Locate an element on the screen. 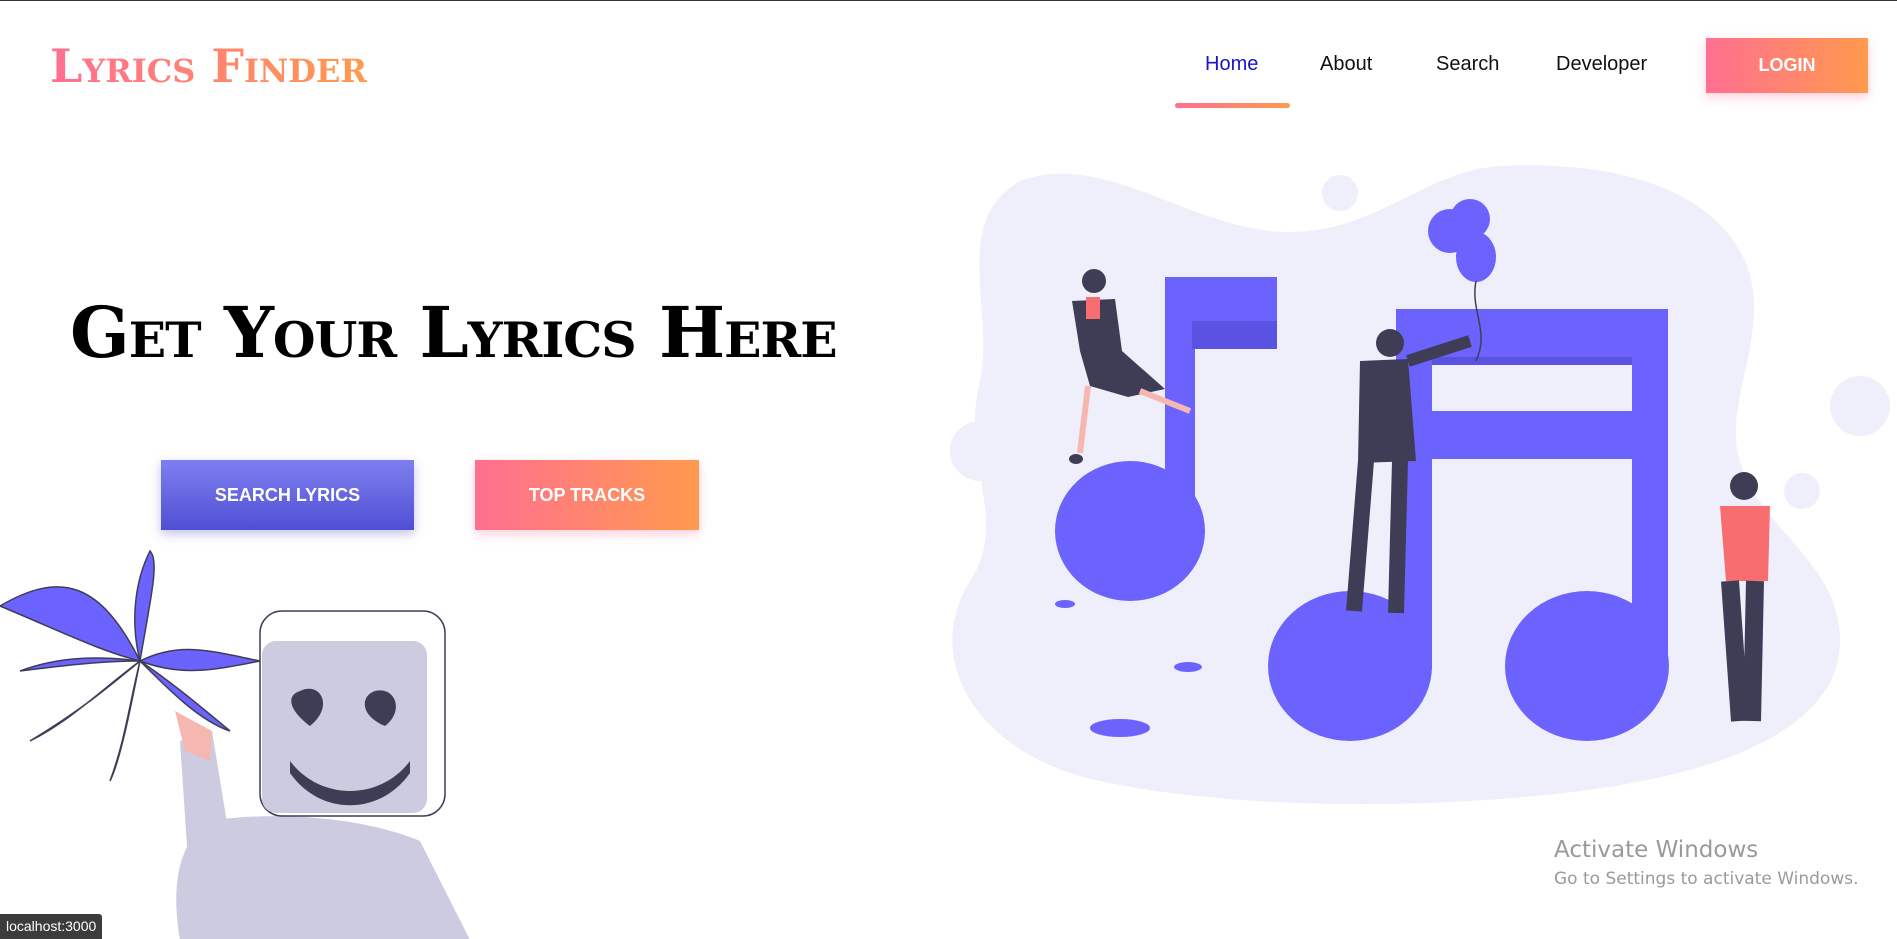 Image resolution: width=1897 pixels, height=939 pixels. nav-developer: Developer is located at coordinates (1601, 64).